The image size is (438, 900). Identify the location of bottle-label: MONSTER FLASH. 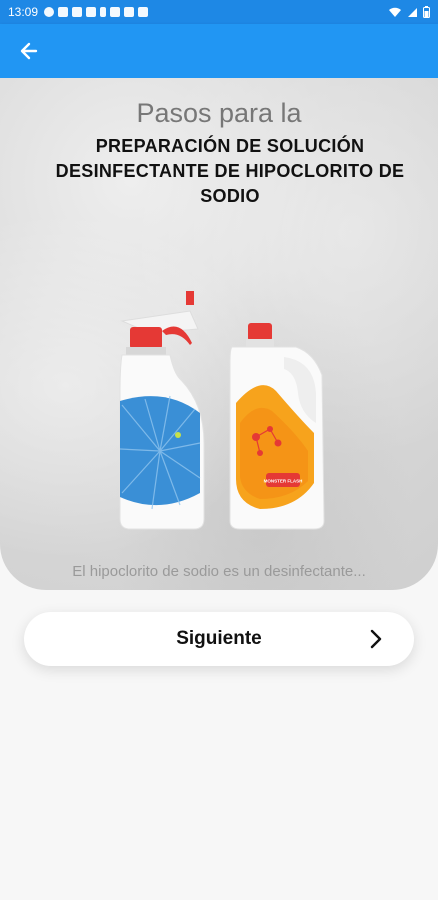
(283, 481).